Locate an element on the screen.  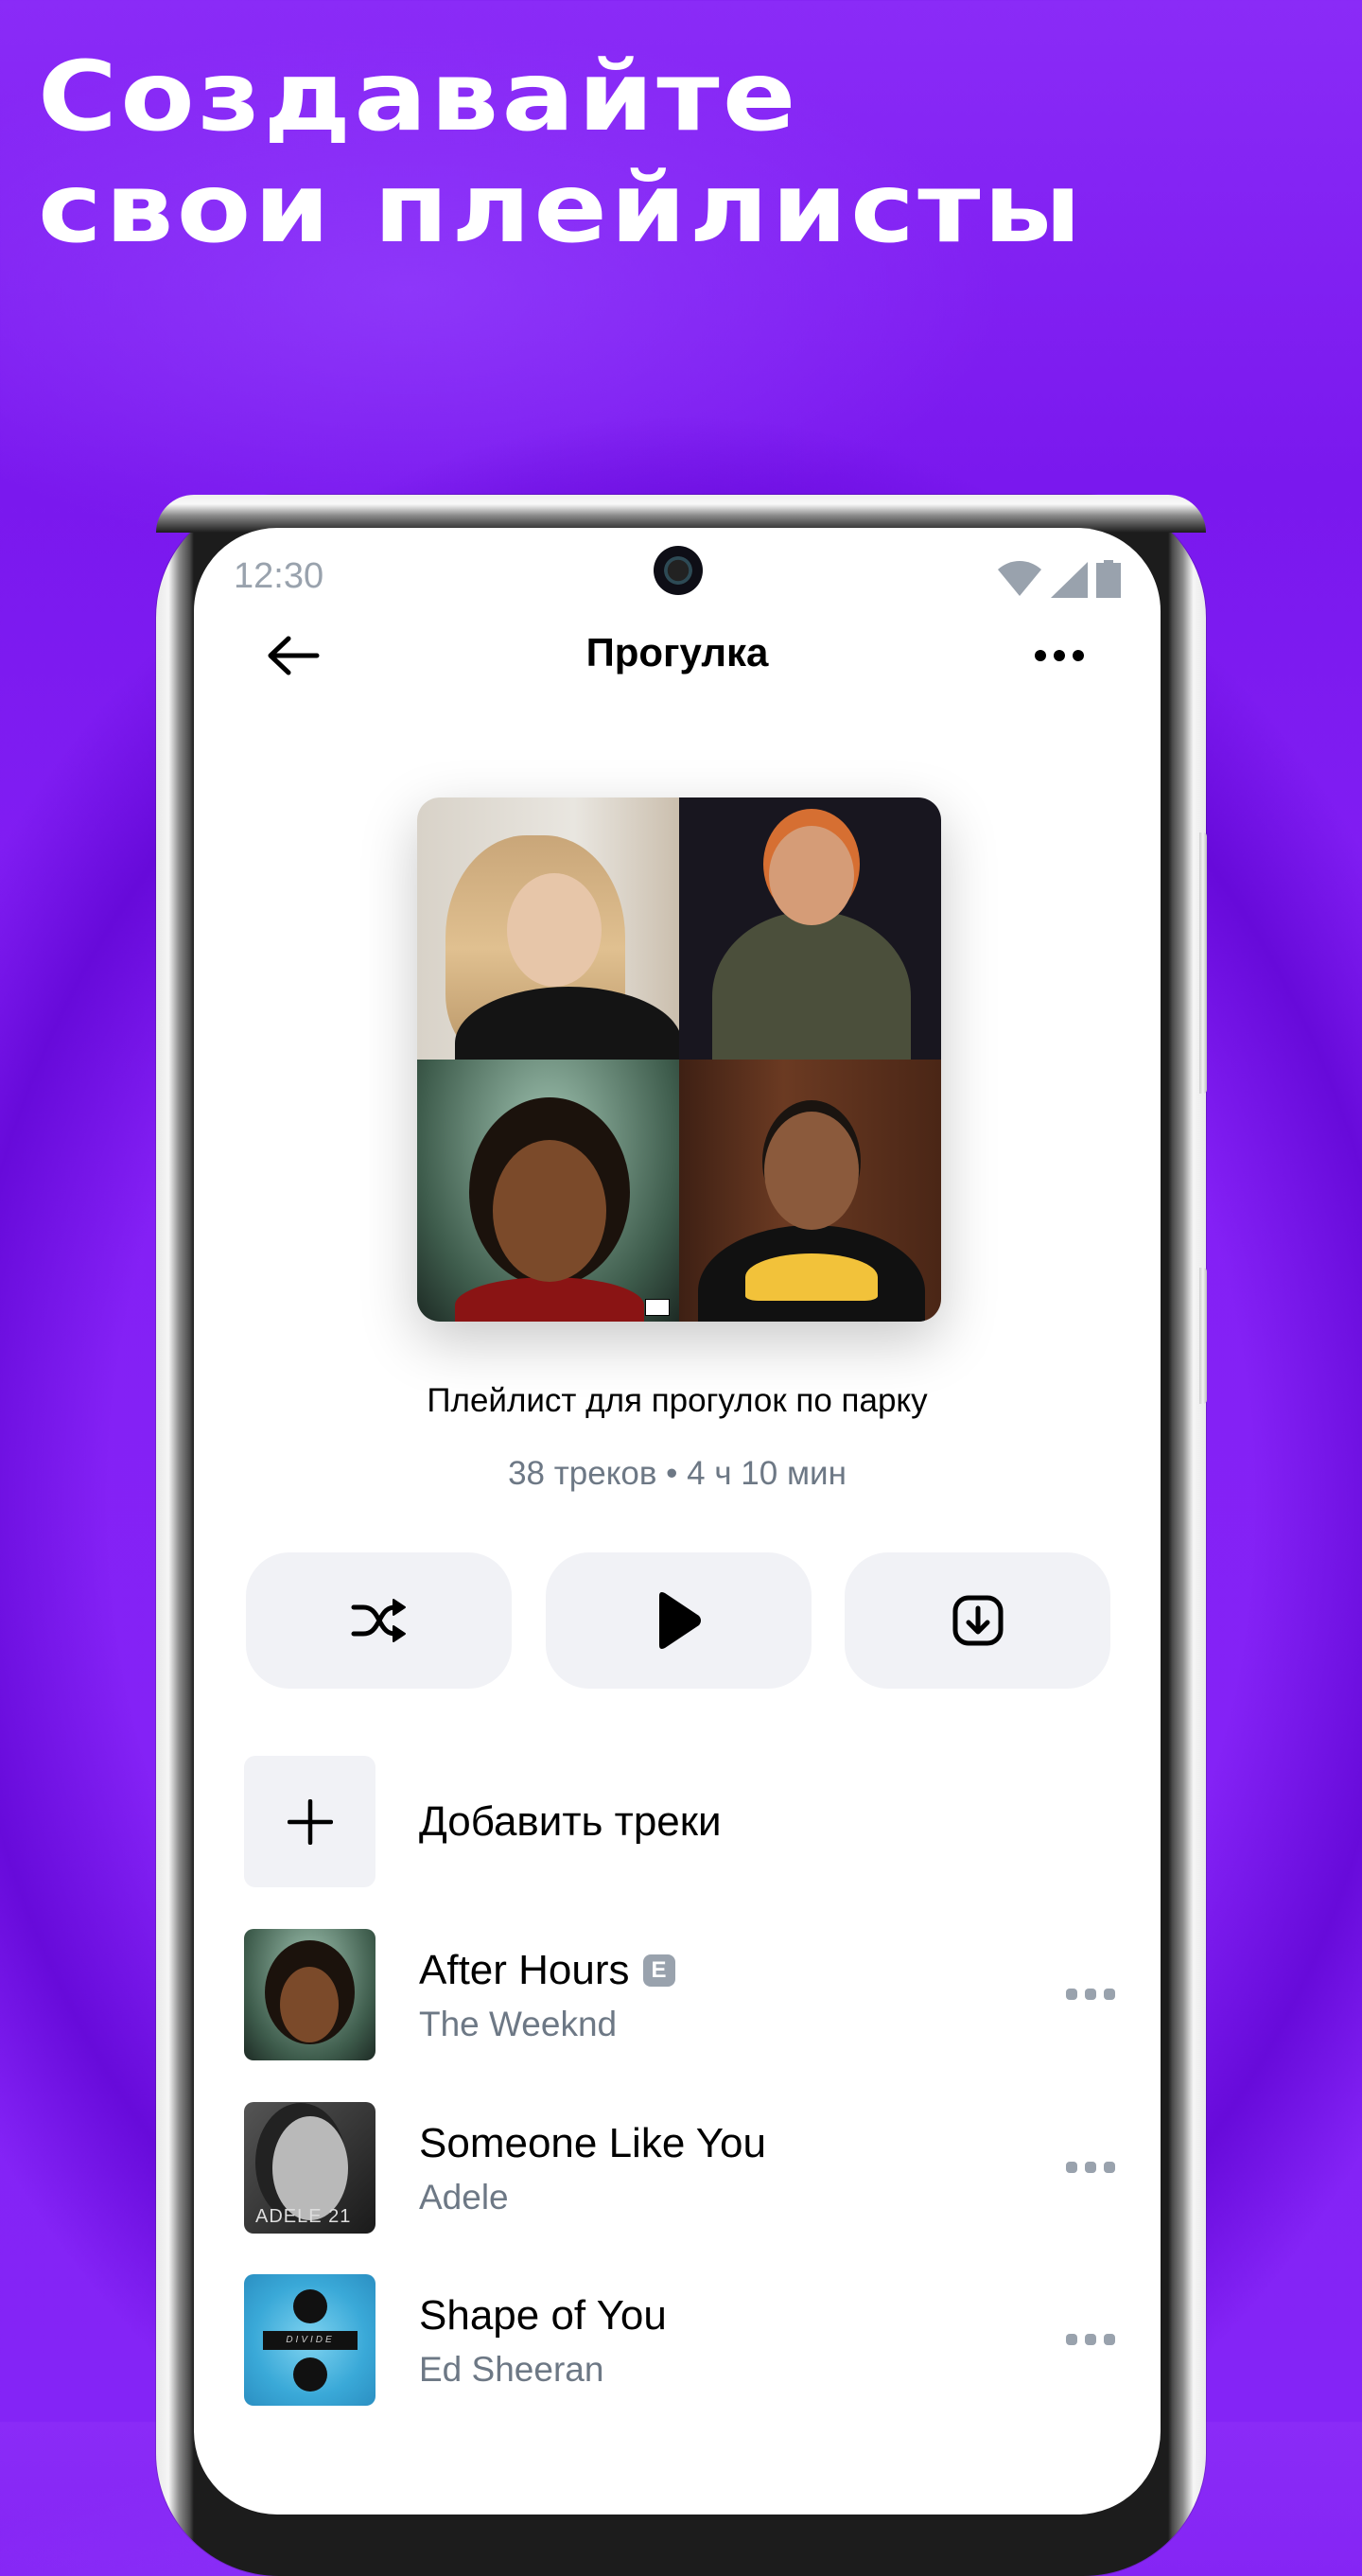
play-icon is located at coordinates (680, 1620).